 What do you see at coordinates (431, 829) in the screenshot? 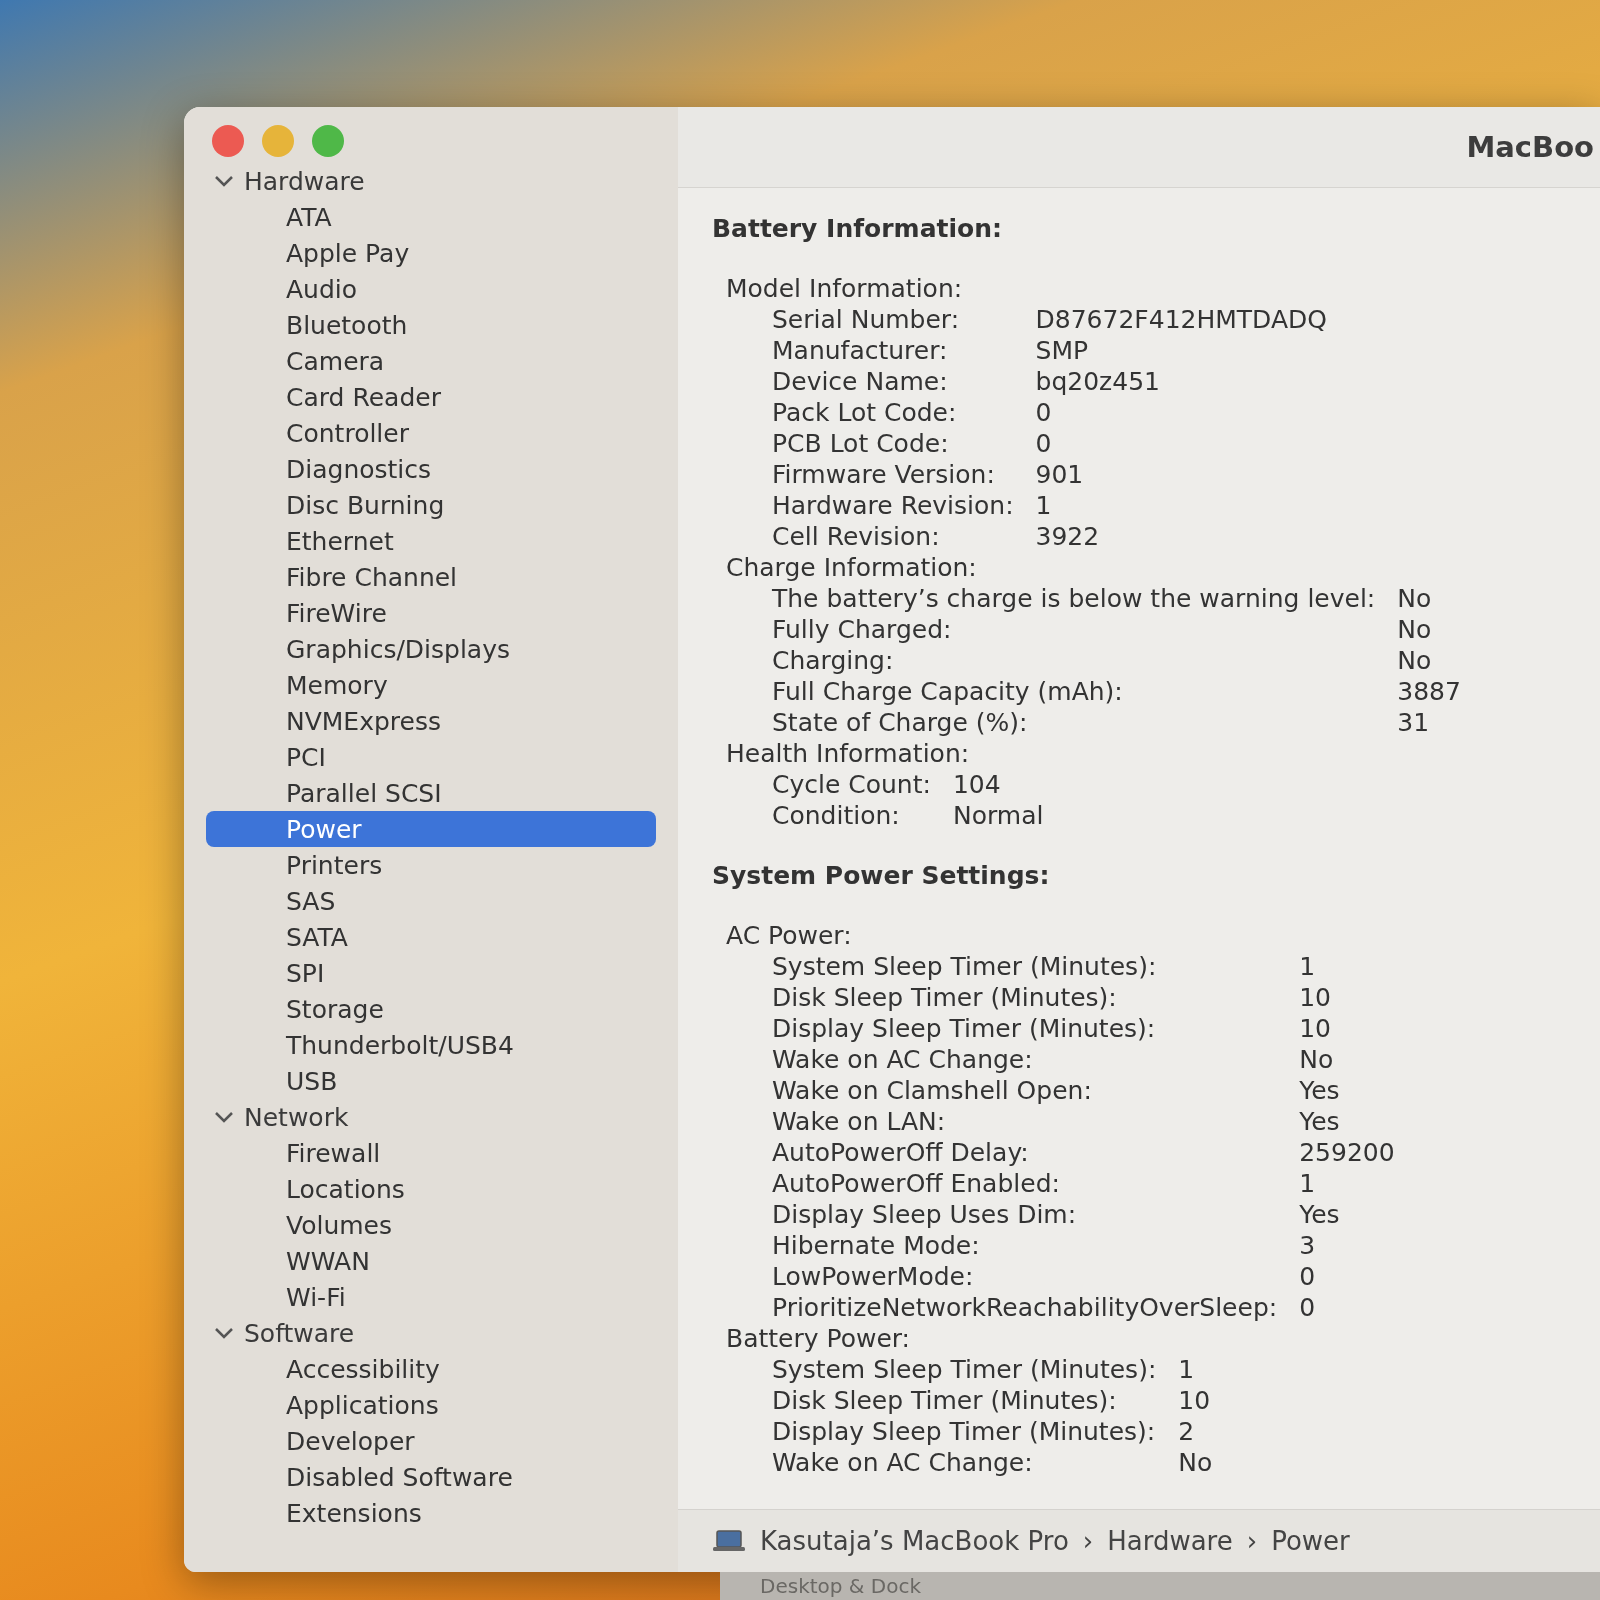
I see `sidebar-item: Power` at bounding box center [431, 829].